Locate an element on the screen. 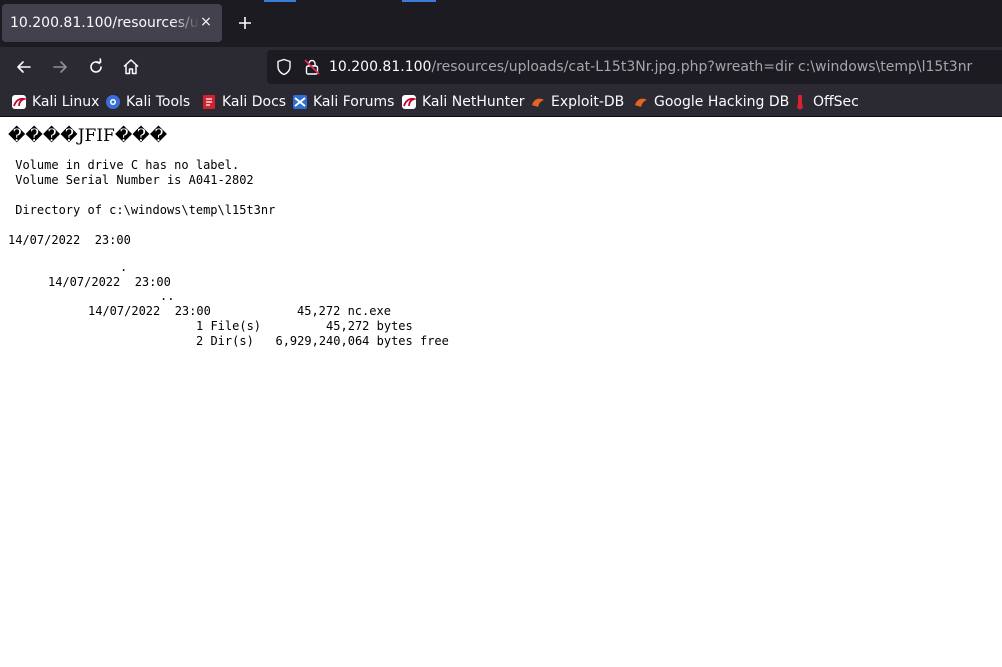 This screenshot has height=667, width=1002. dirs-summary-line: 2 Dir(s) 6,929,240,064 bytes free is located at coordinates (322, 341).